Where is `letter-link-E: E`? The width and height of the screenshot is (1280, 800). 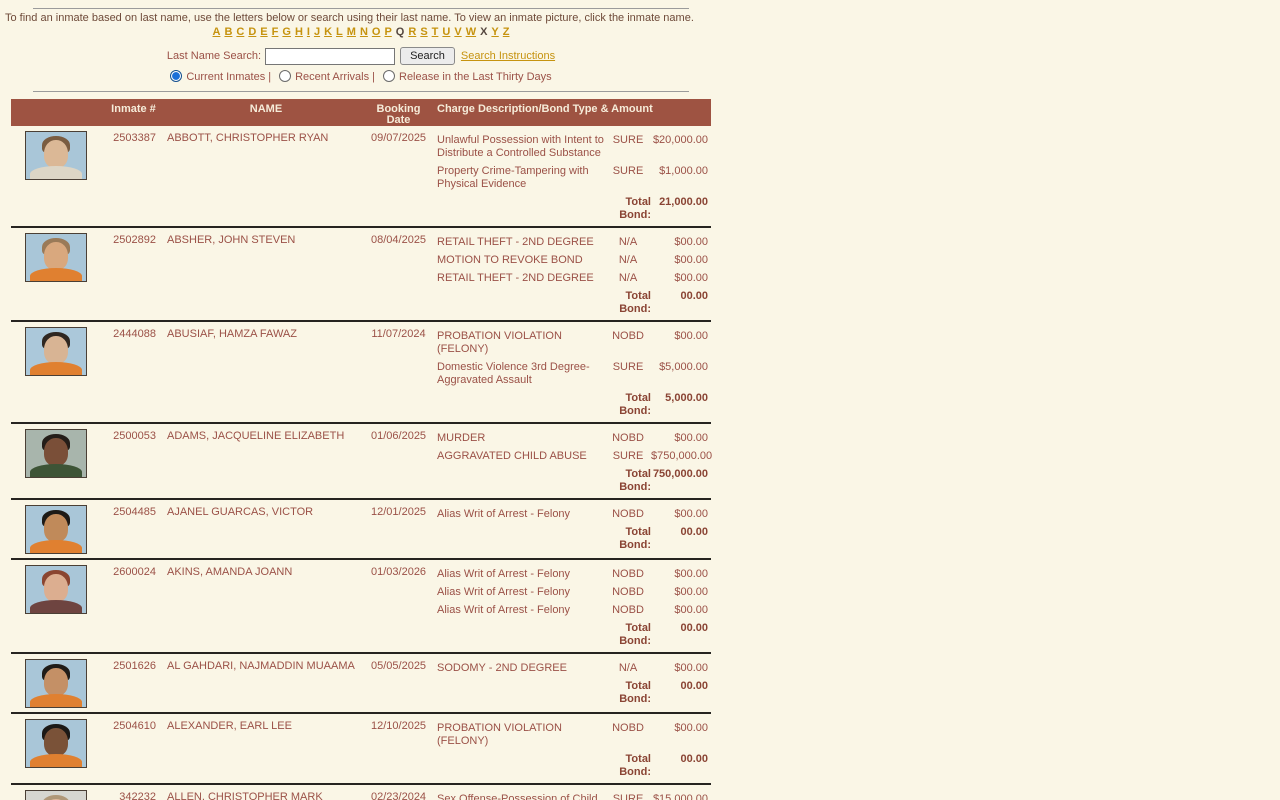 letter-link-E: E is located at coordinates (263, 32).